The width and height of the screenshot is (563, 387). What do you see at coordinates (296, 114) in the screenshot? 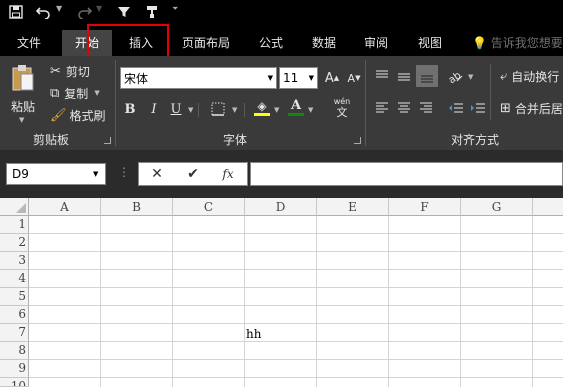
I see `font-color-swatch` at bounding box center [296, 114].